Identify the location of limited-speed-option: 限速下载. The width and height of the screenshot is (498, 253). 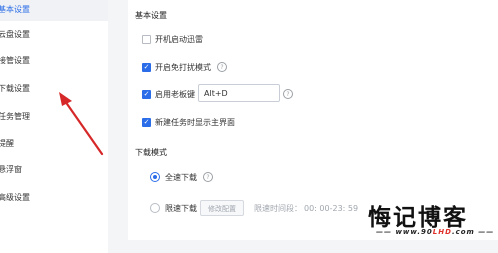
(173, 208).